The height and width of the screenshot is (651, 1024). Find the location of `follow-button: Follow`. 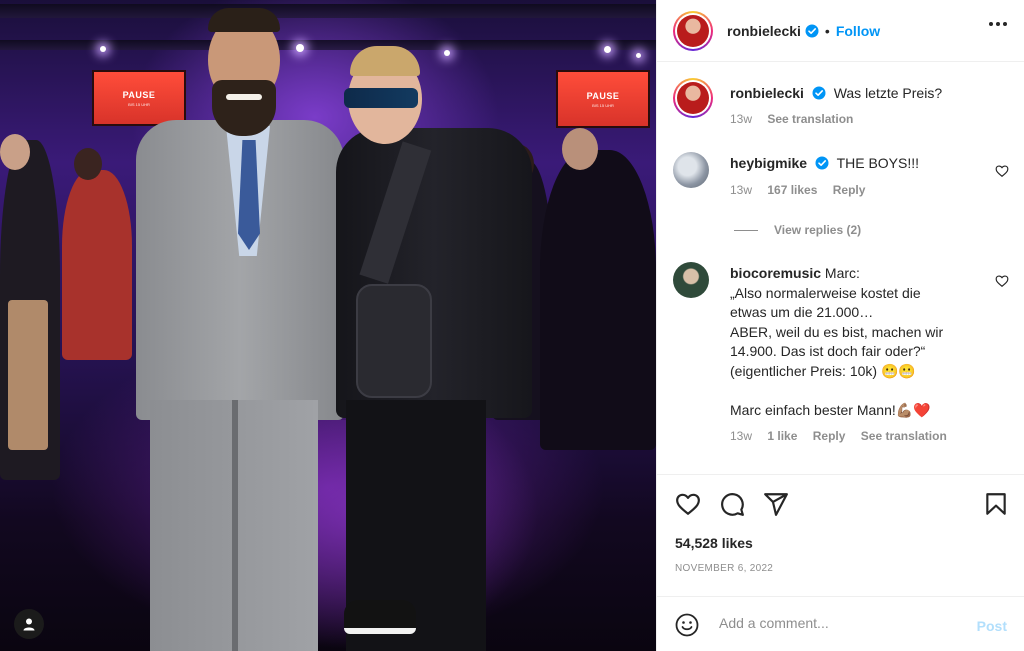

follow-button: Follow is located at coordinates (858, 31).